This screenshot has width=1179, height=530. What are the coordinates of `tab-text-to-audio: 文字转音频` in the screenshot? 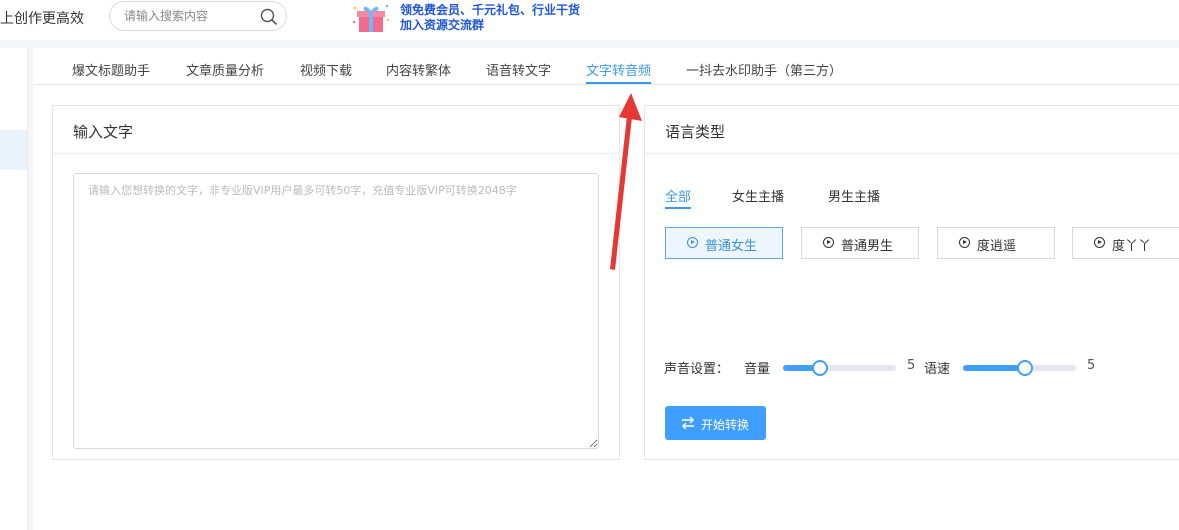 It's located at (619, 72).